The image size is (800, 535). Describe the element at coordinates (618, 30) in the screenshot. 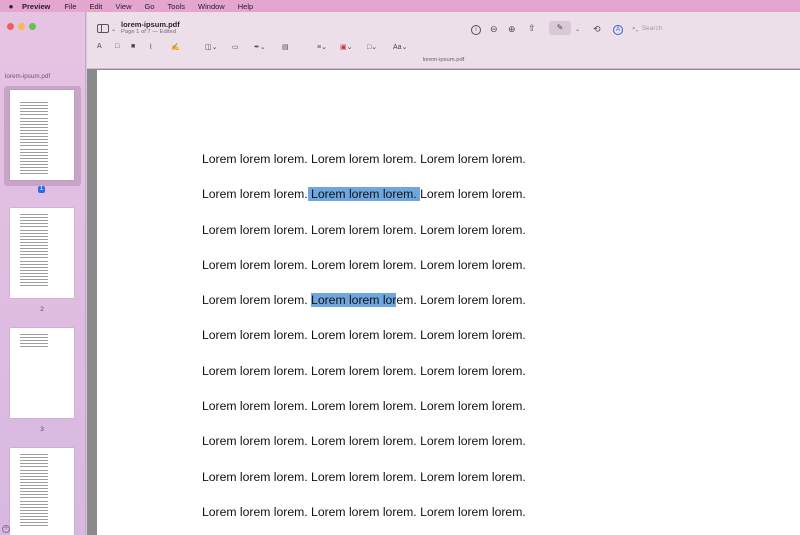

I see `markup-icon: A` at that location.